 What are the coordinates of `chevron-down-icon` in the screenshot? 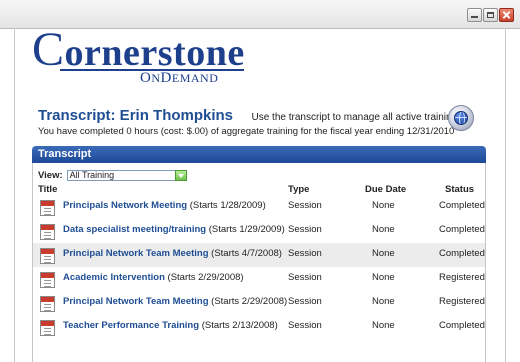 It's located at (180, 175).